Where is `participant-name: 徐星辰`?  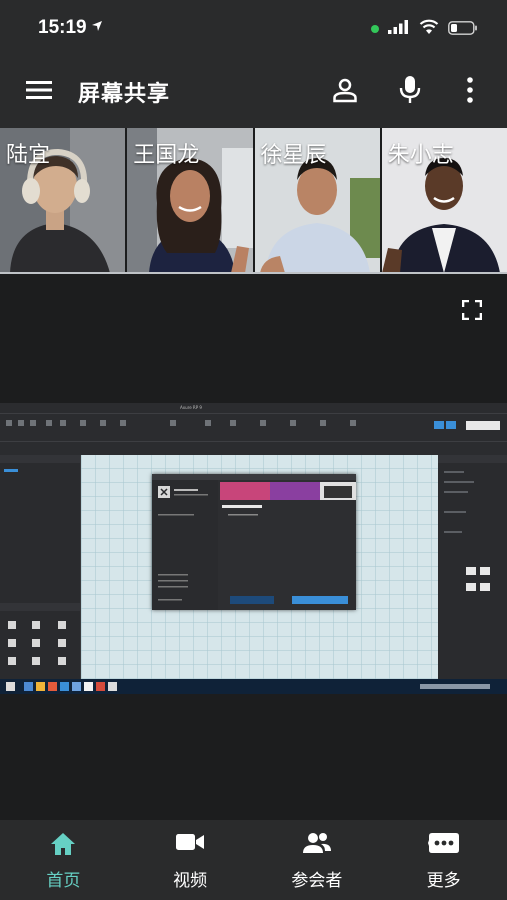
participant-name: 徐星辰 is located at coordinates (293, 155).